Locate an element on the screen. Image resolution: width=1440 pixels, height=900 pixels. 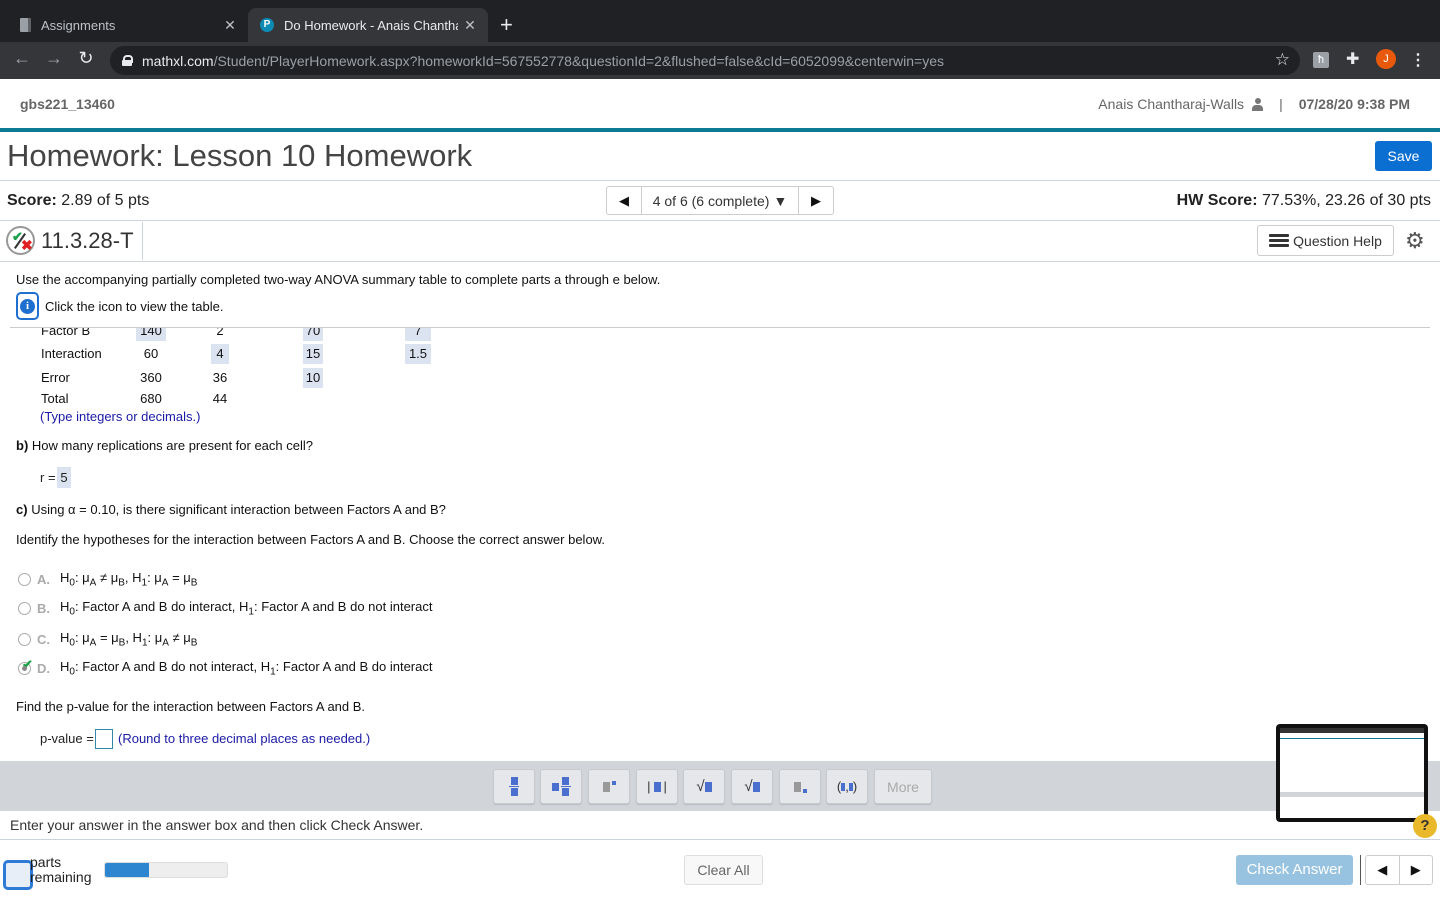
extension-icon: ħ is located at coordinates (1321, 60).